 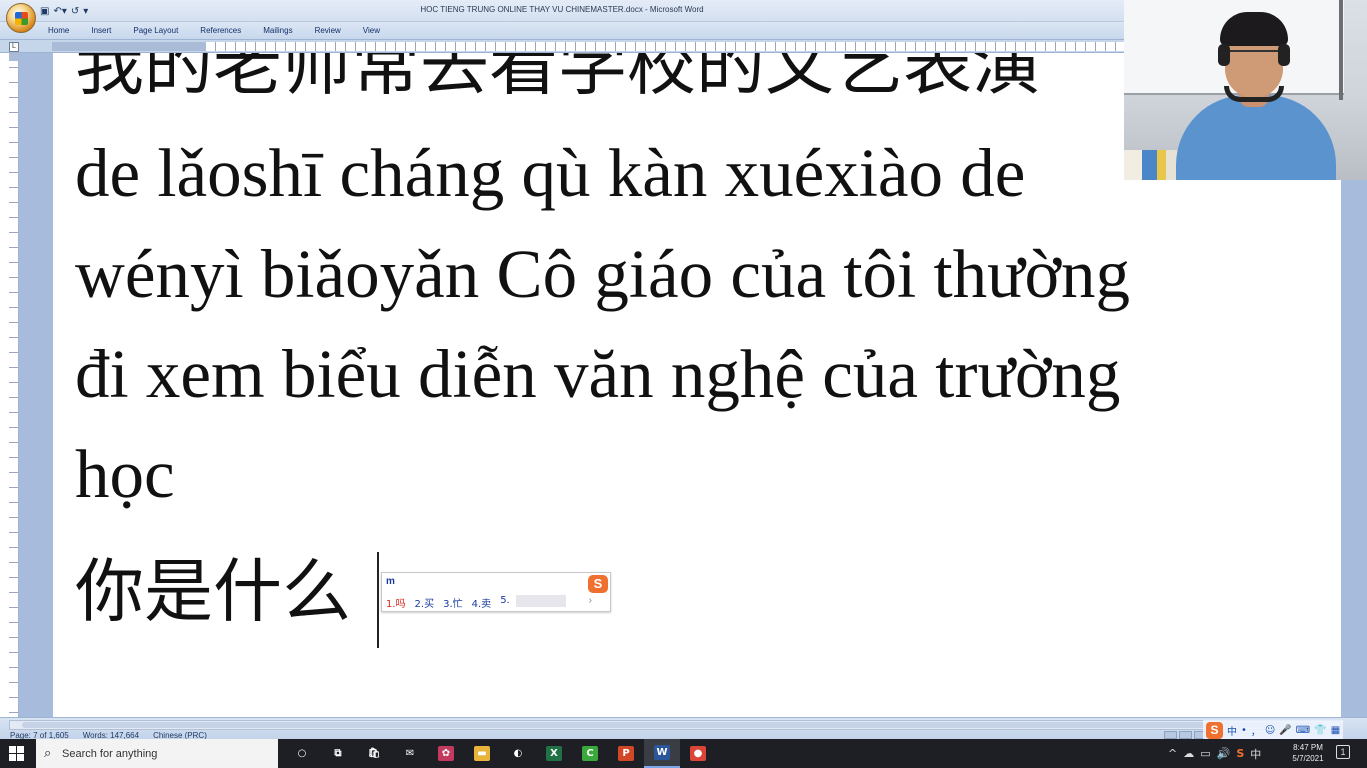 I want to click on ruler-row: L, so click(x=562, y=46).